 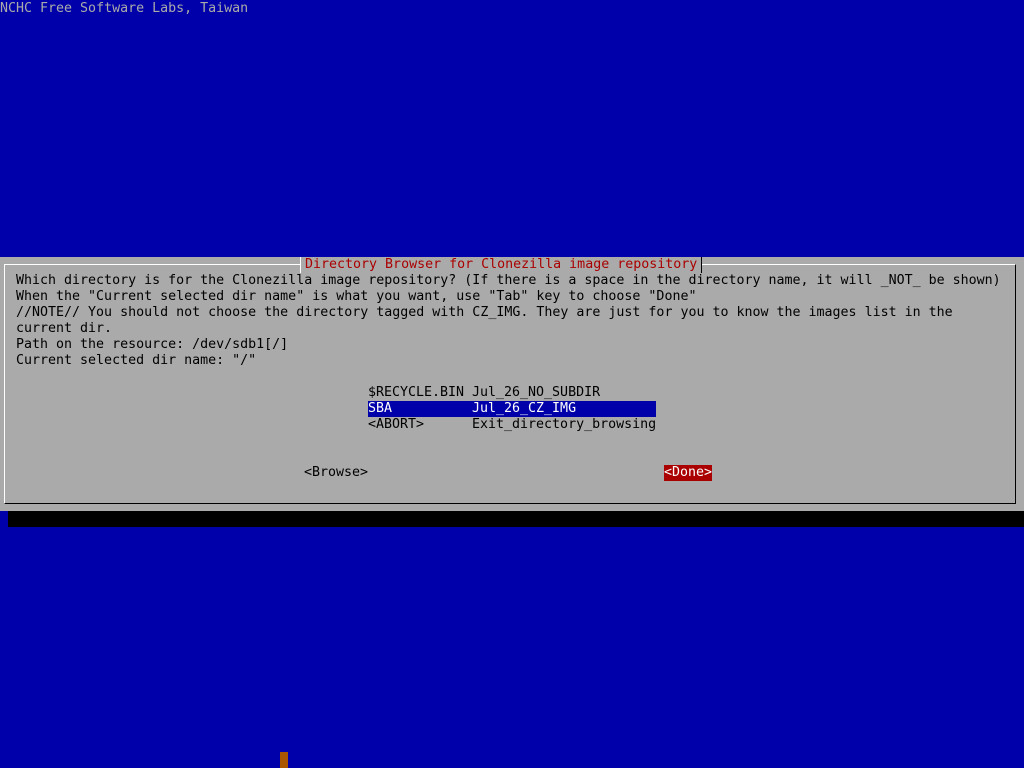 I want to click on path-on-resource: Path on the resource: /dev/sdb1[/], so click(x=152, y=344).